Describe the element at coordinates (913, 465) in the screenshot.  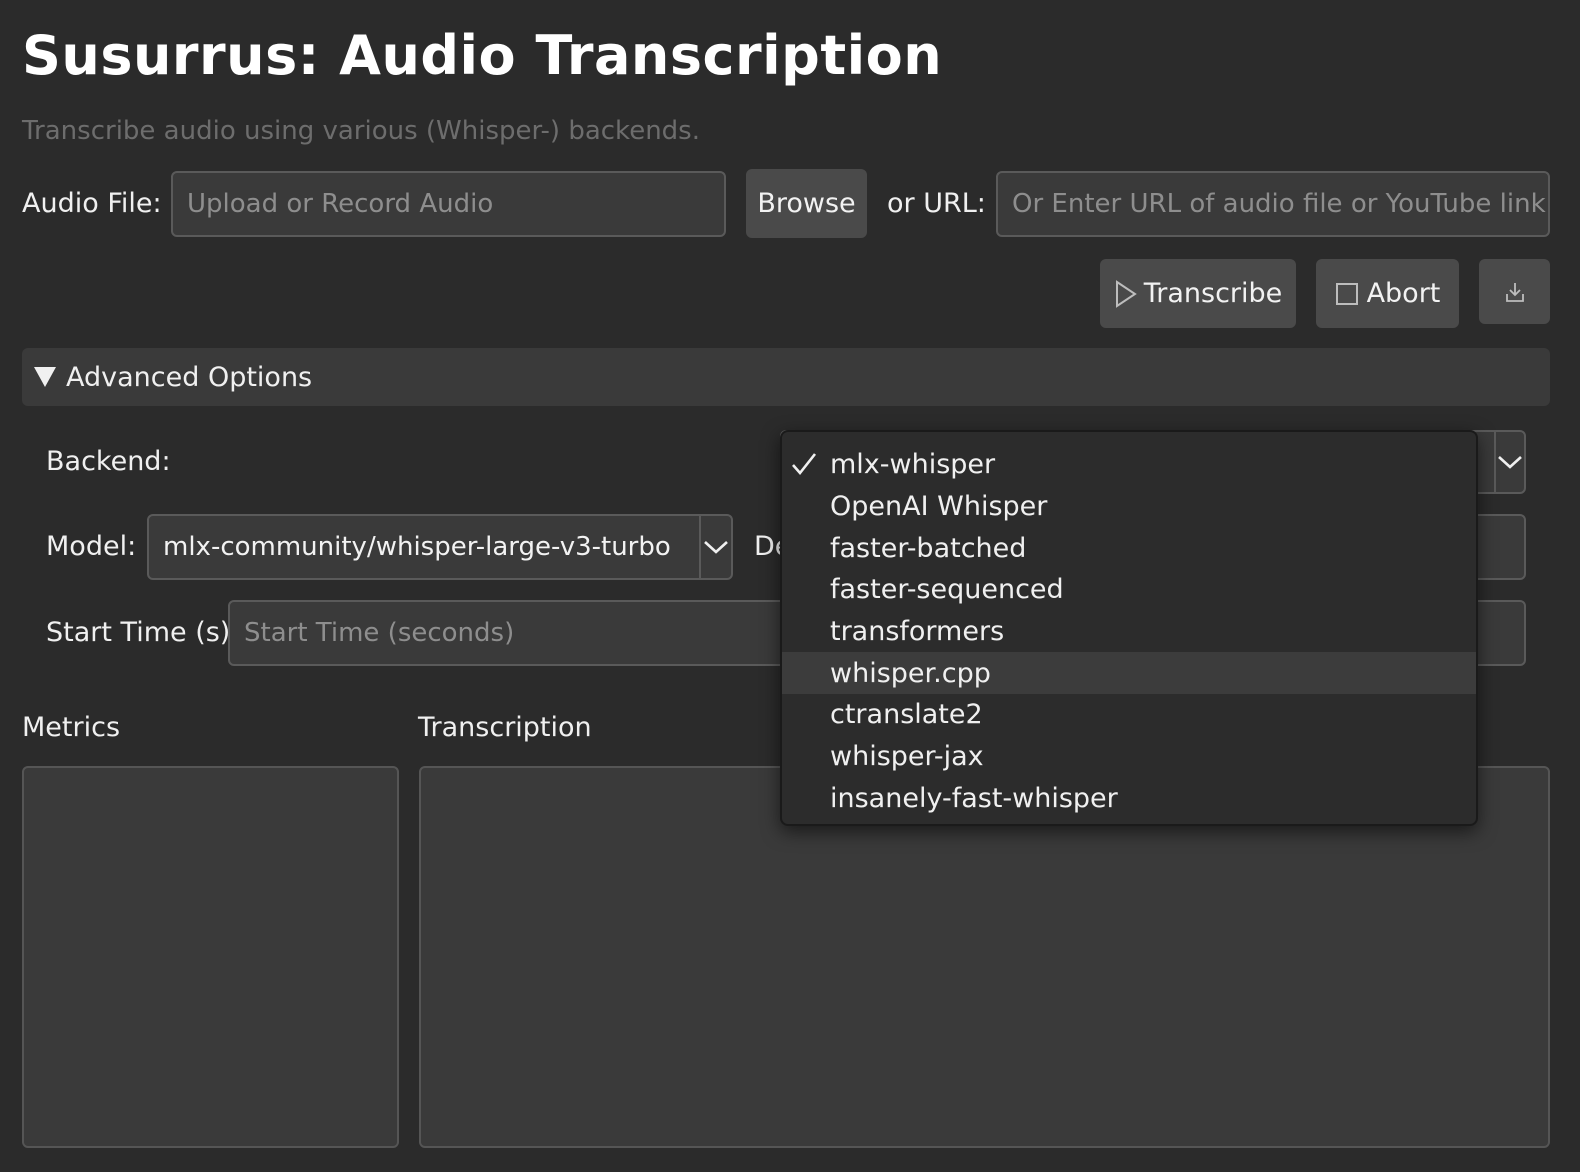
I see `dropdown-item-label: mlx-whisper` at that location.